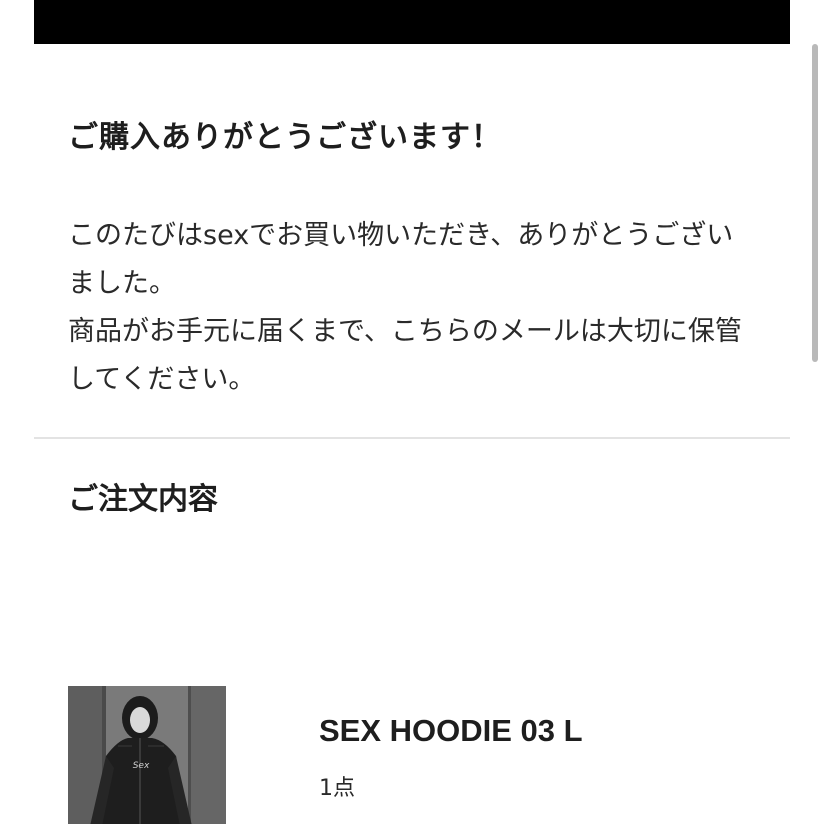 Image resolution: width=824 pixels, height=824 pixels. Describe the element at coordinates (337, 788) in the screenshot. I see `product-quantity: 1点` at that location.